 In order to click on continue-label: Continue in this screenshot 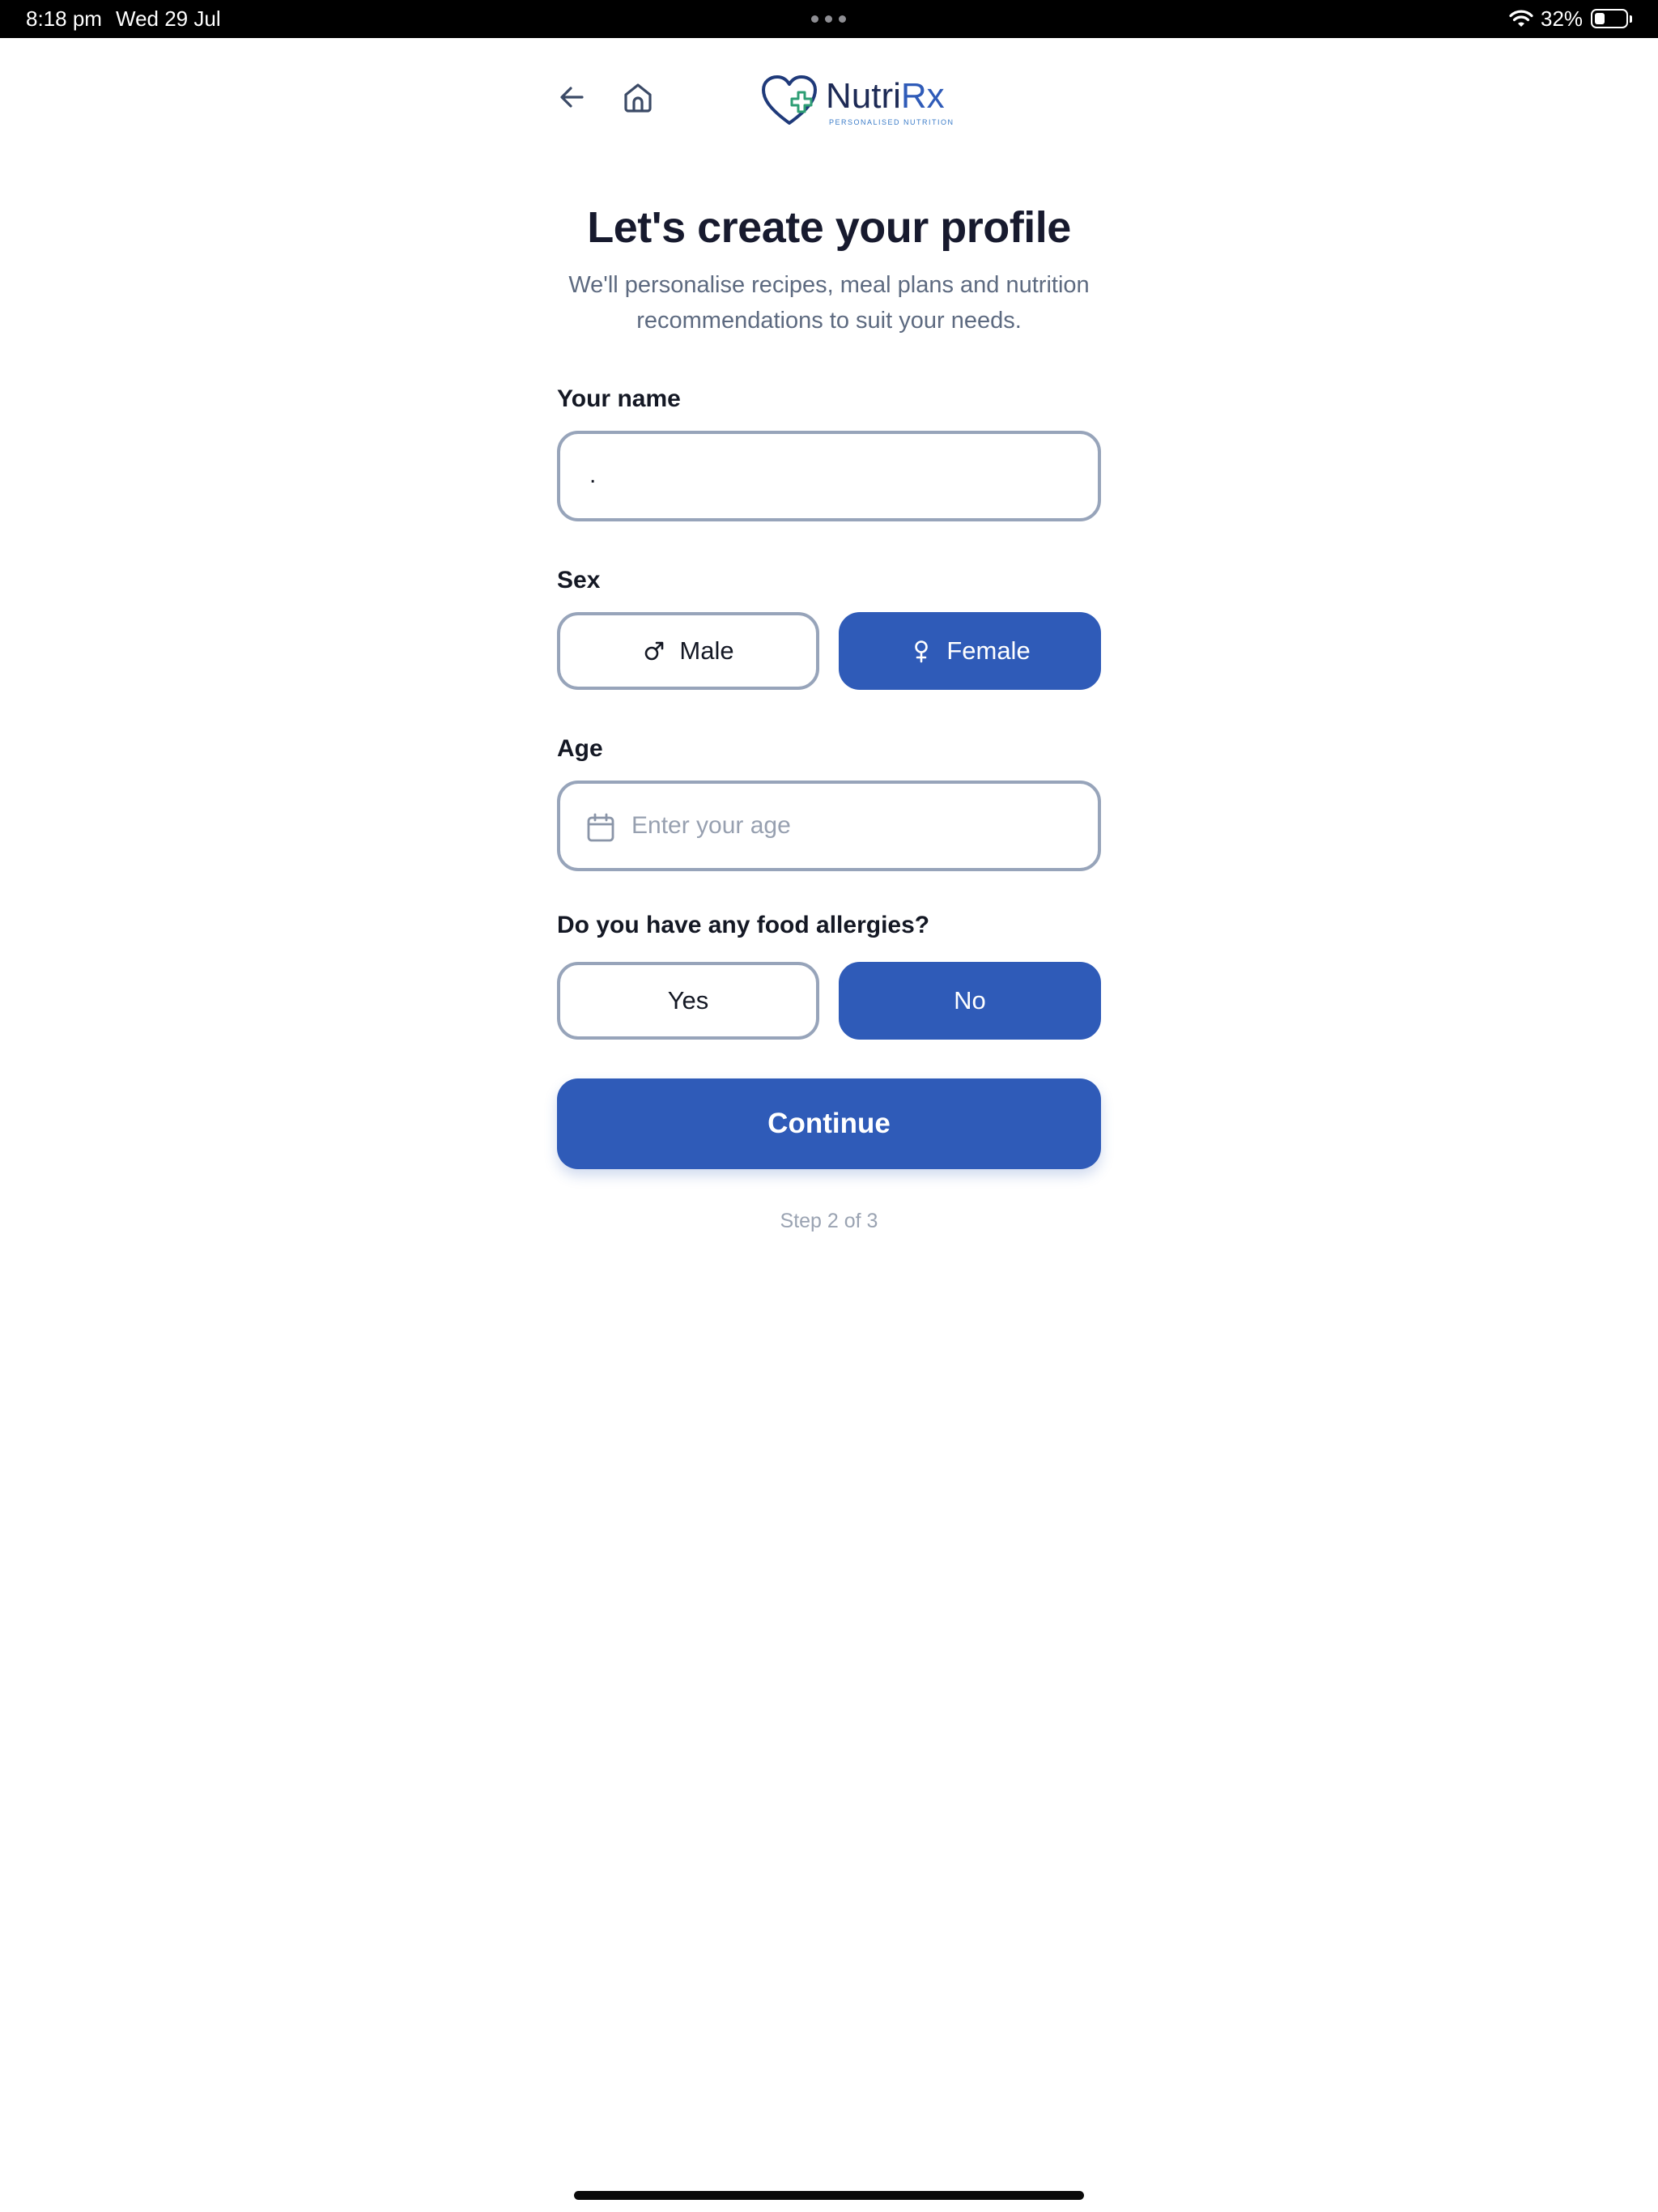, I will do `click(829, 1123)`.